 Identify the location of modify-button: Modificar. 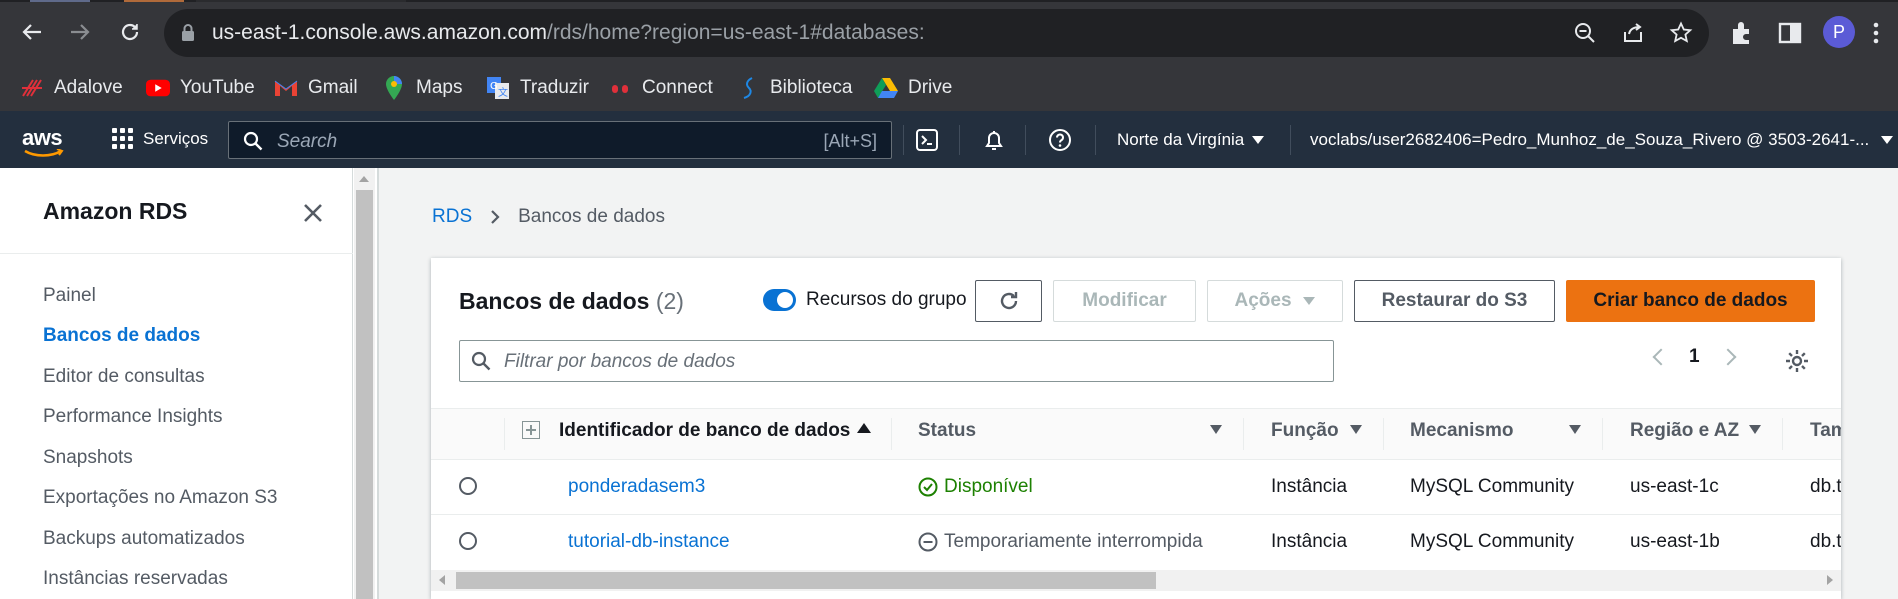
(1124, 301).